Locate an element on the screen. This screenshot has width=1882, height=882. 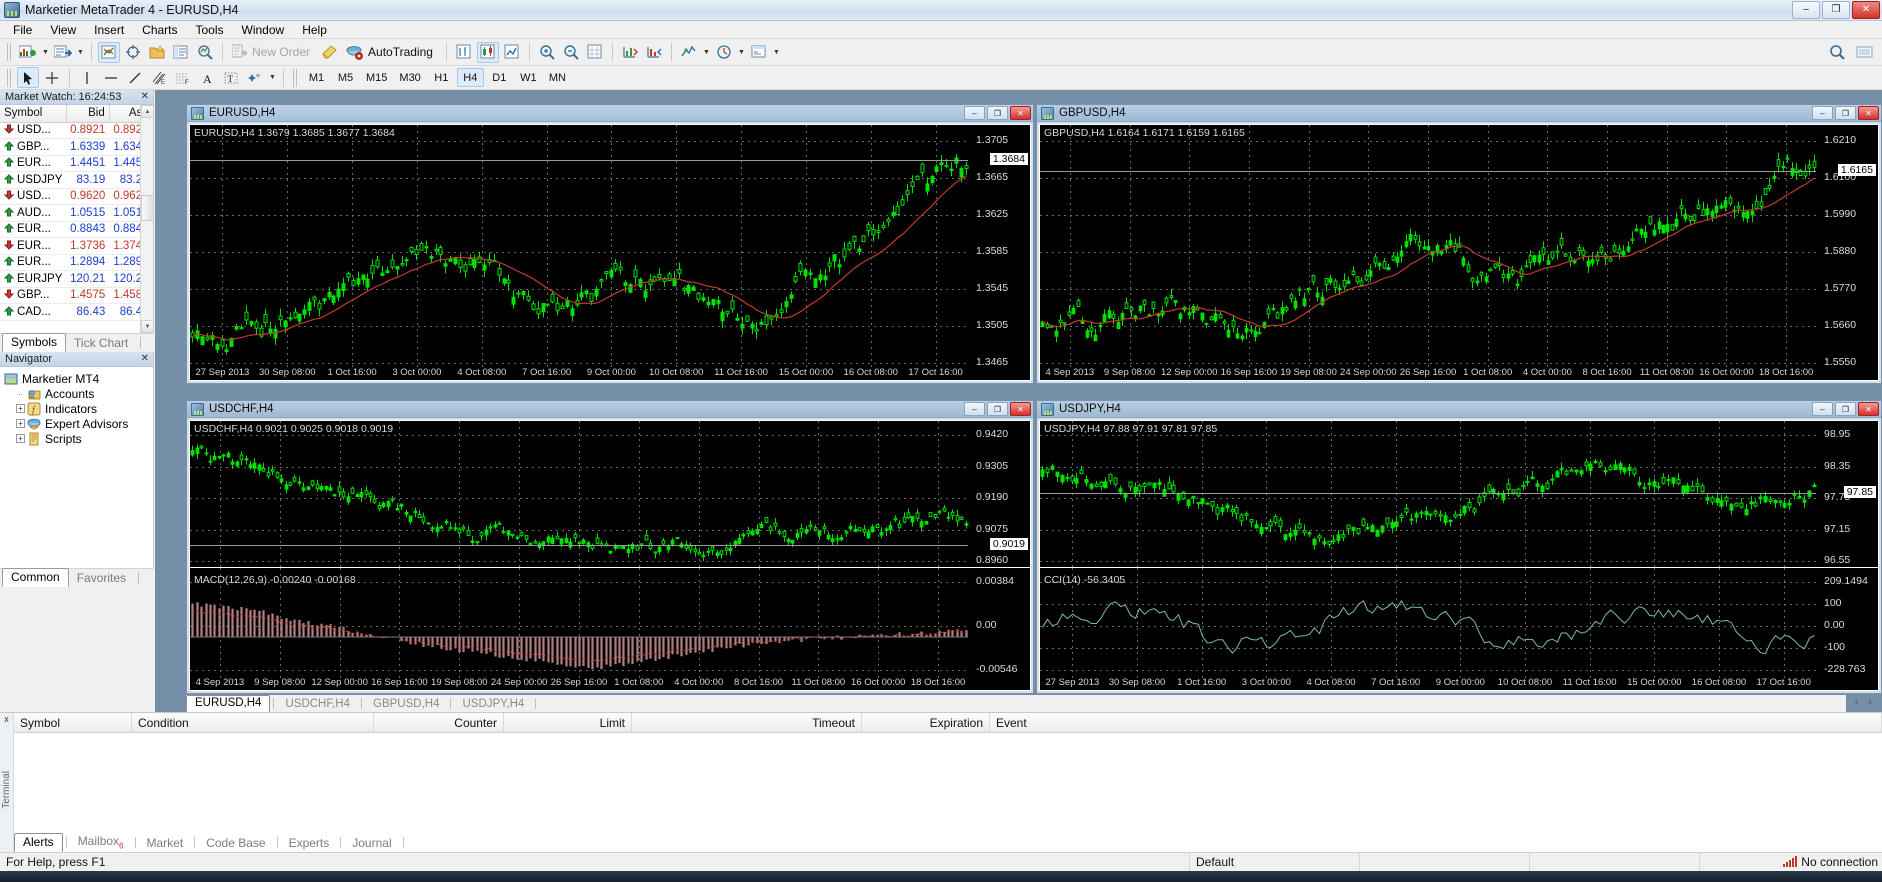
maximize-button: ❐ is located at coordinates (1836, 10).